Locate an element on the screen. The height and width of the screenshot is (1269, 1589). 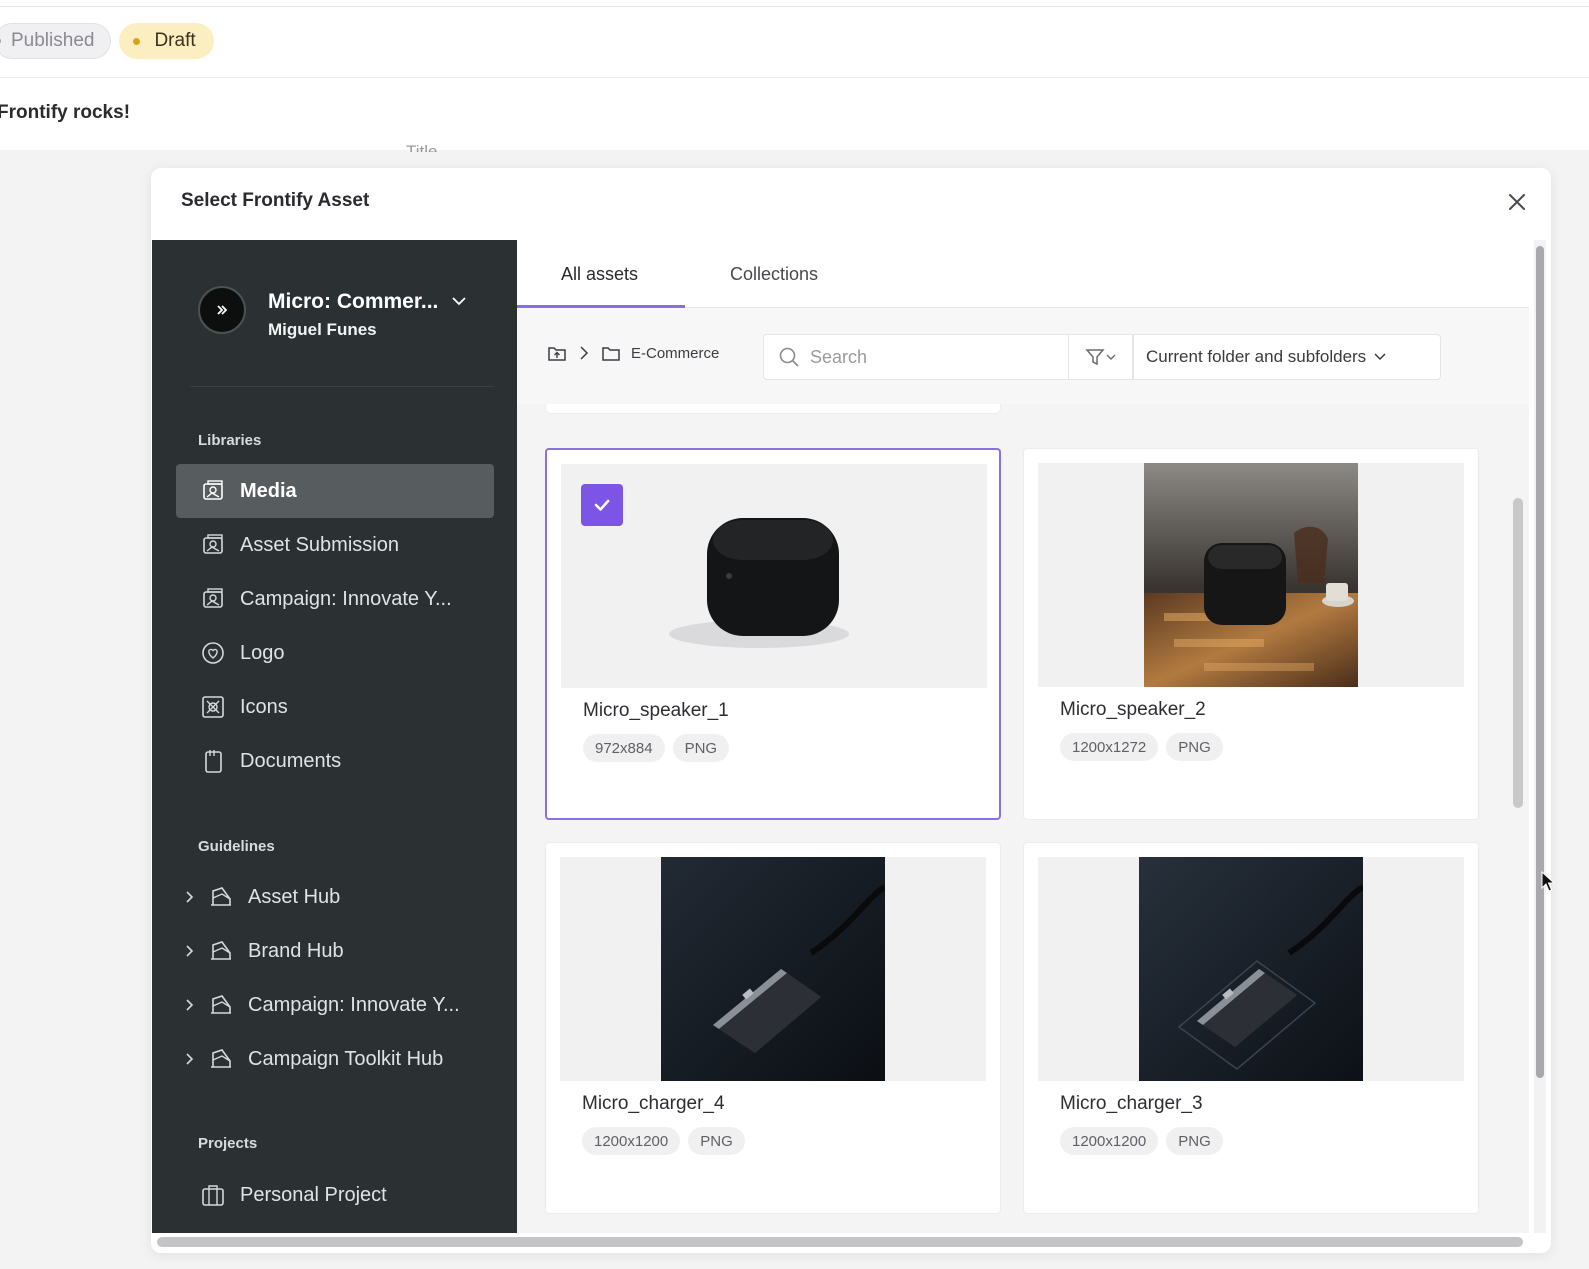
asset-card: Micro_speaker_2 1200x1272 PNG is located at coordinates (1251, 634).